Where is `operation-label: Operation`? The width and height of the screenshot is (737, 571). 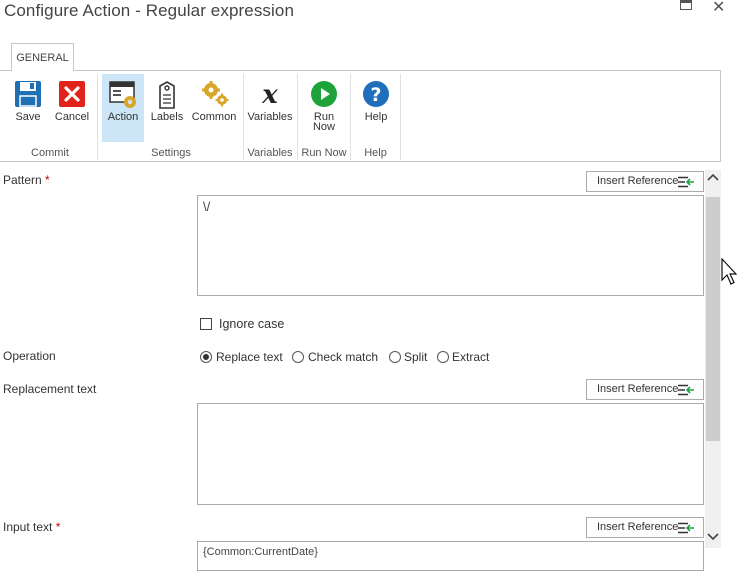
operation-label: Operation is located at coordinates (29, 356).